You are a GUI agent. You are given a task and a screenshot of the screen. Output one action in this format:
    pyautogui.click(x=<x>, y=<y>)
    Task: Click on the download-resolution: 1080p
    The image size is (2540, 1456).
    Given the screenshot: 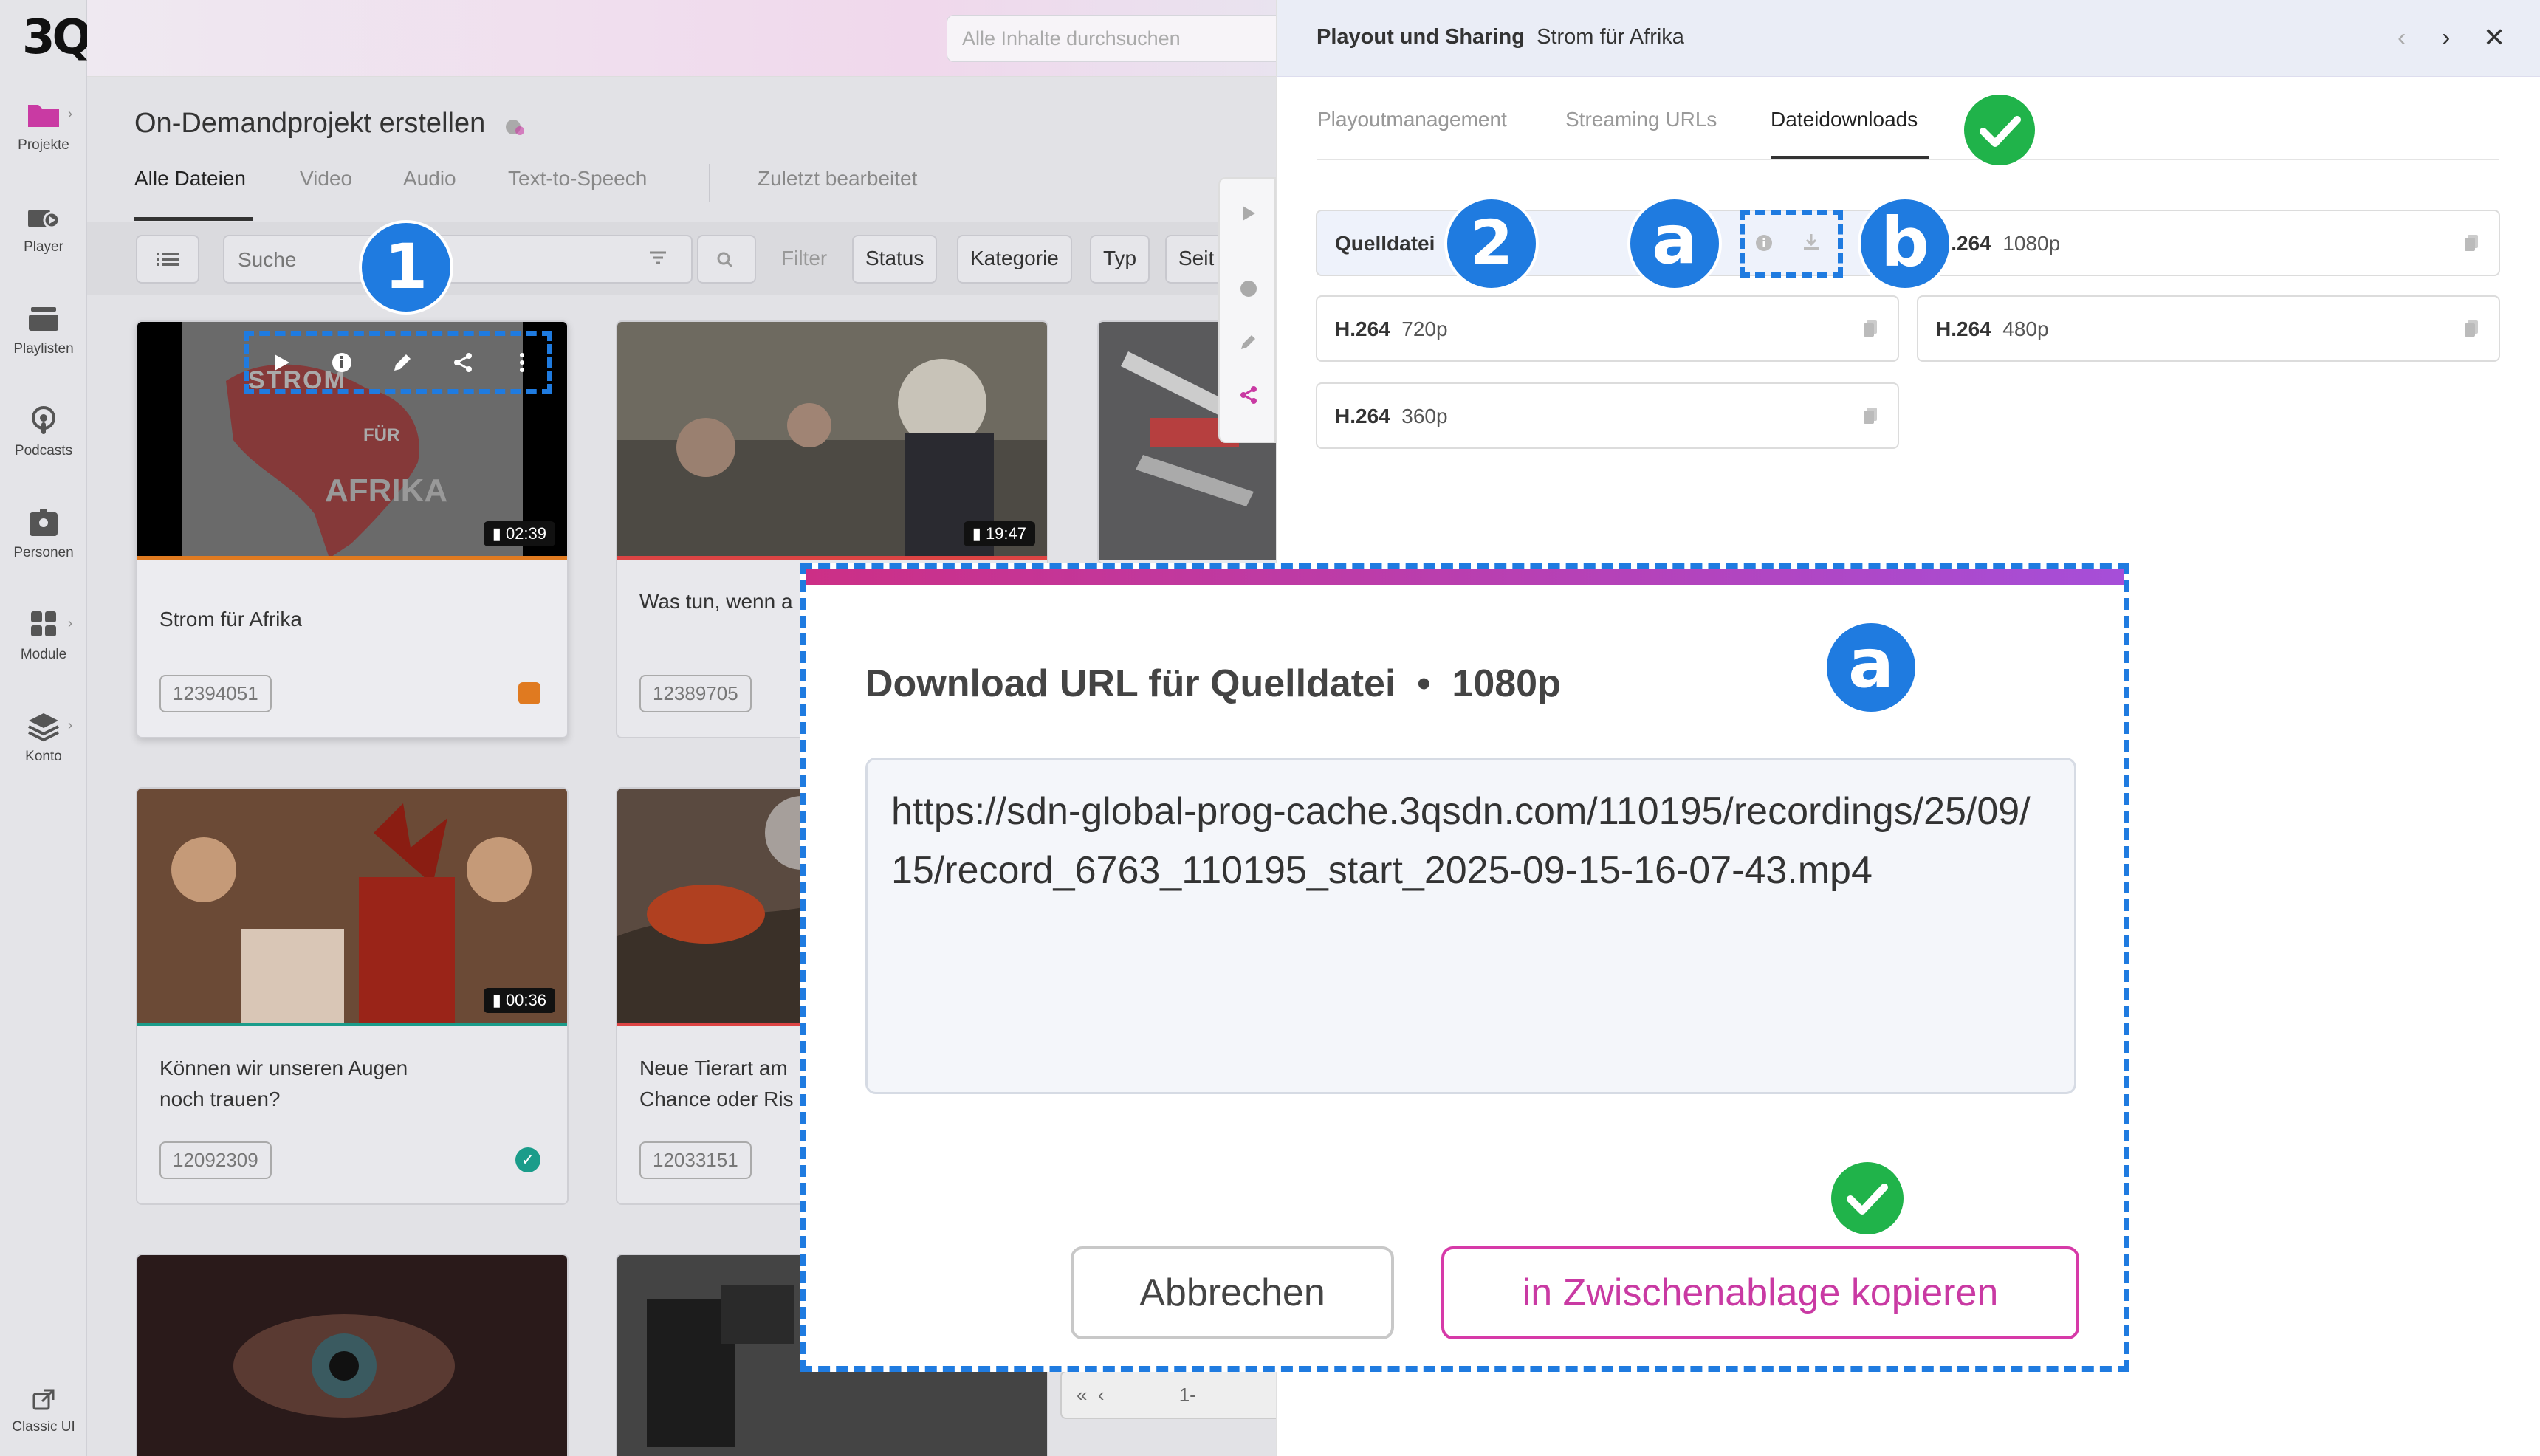 What is the action you would take?
    pyautogui.click(x=2031, y=244)
    